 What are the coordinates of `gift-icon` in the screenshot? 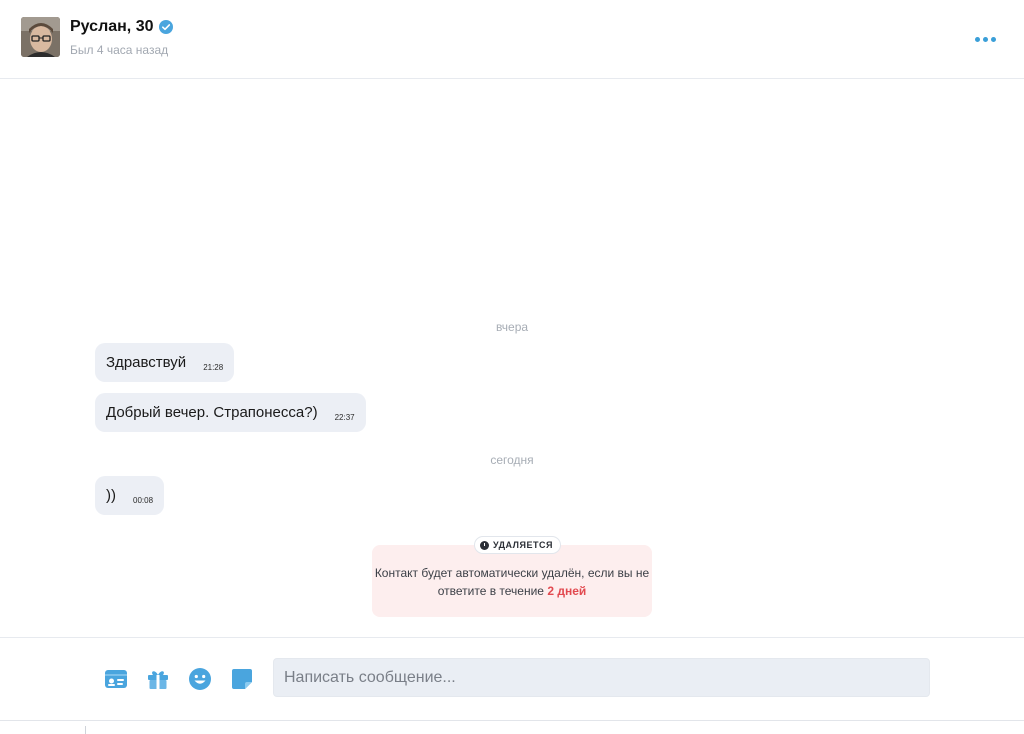 It's located at (158, 679).